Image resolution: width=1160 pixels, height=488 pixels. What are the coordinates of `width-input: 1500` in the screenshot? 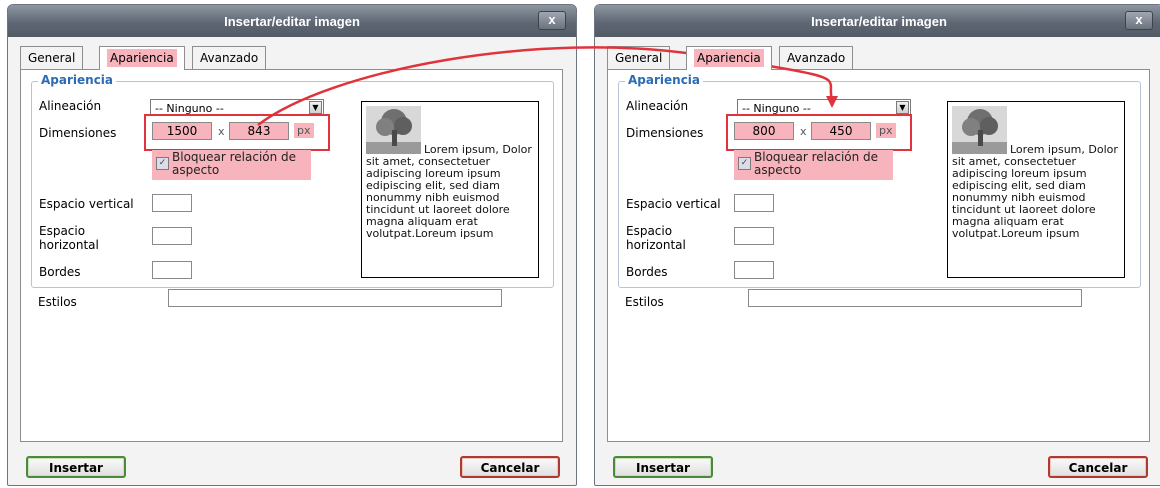 It's located at (182, 131).